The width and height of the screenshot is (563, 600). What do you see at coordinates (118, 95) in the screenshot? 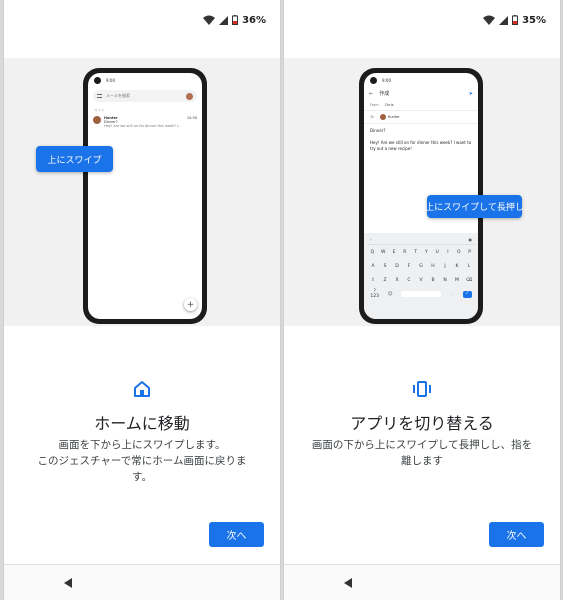
I see `mail-search-placeholder: メールを検索` at bounding box center [118, 95].